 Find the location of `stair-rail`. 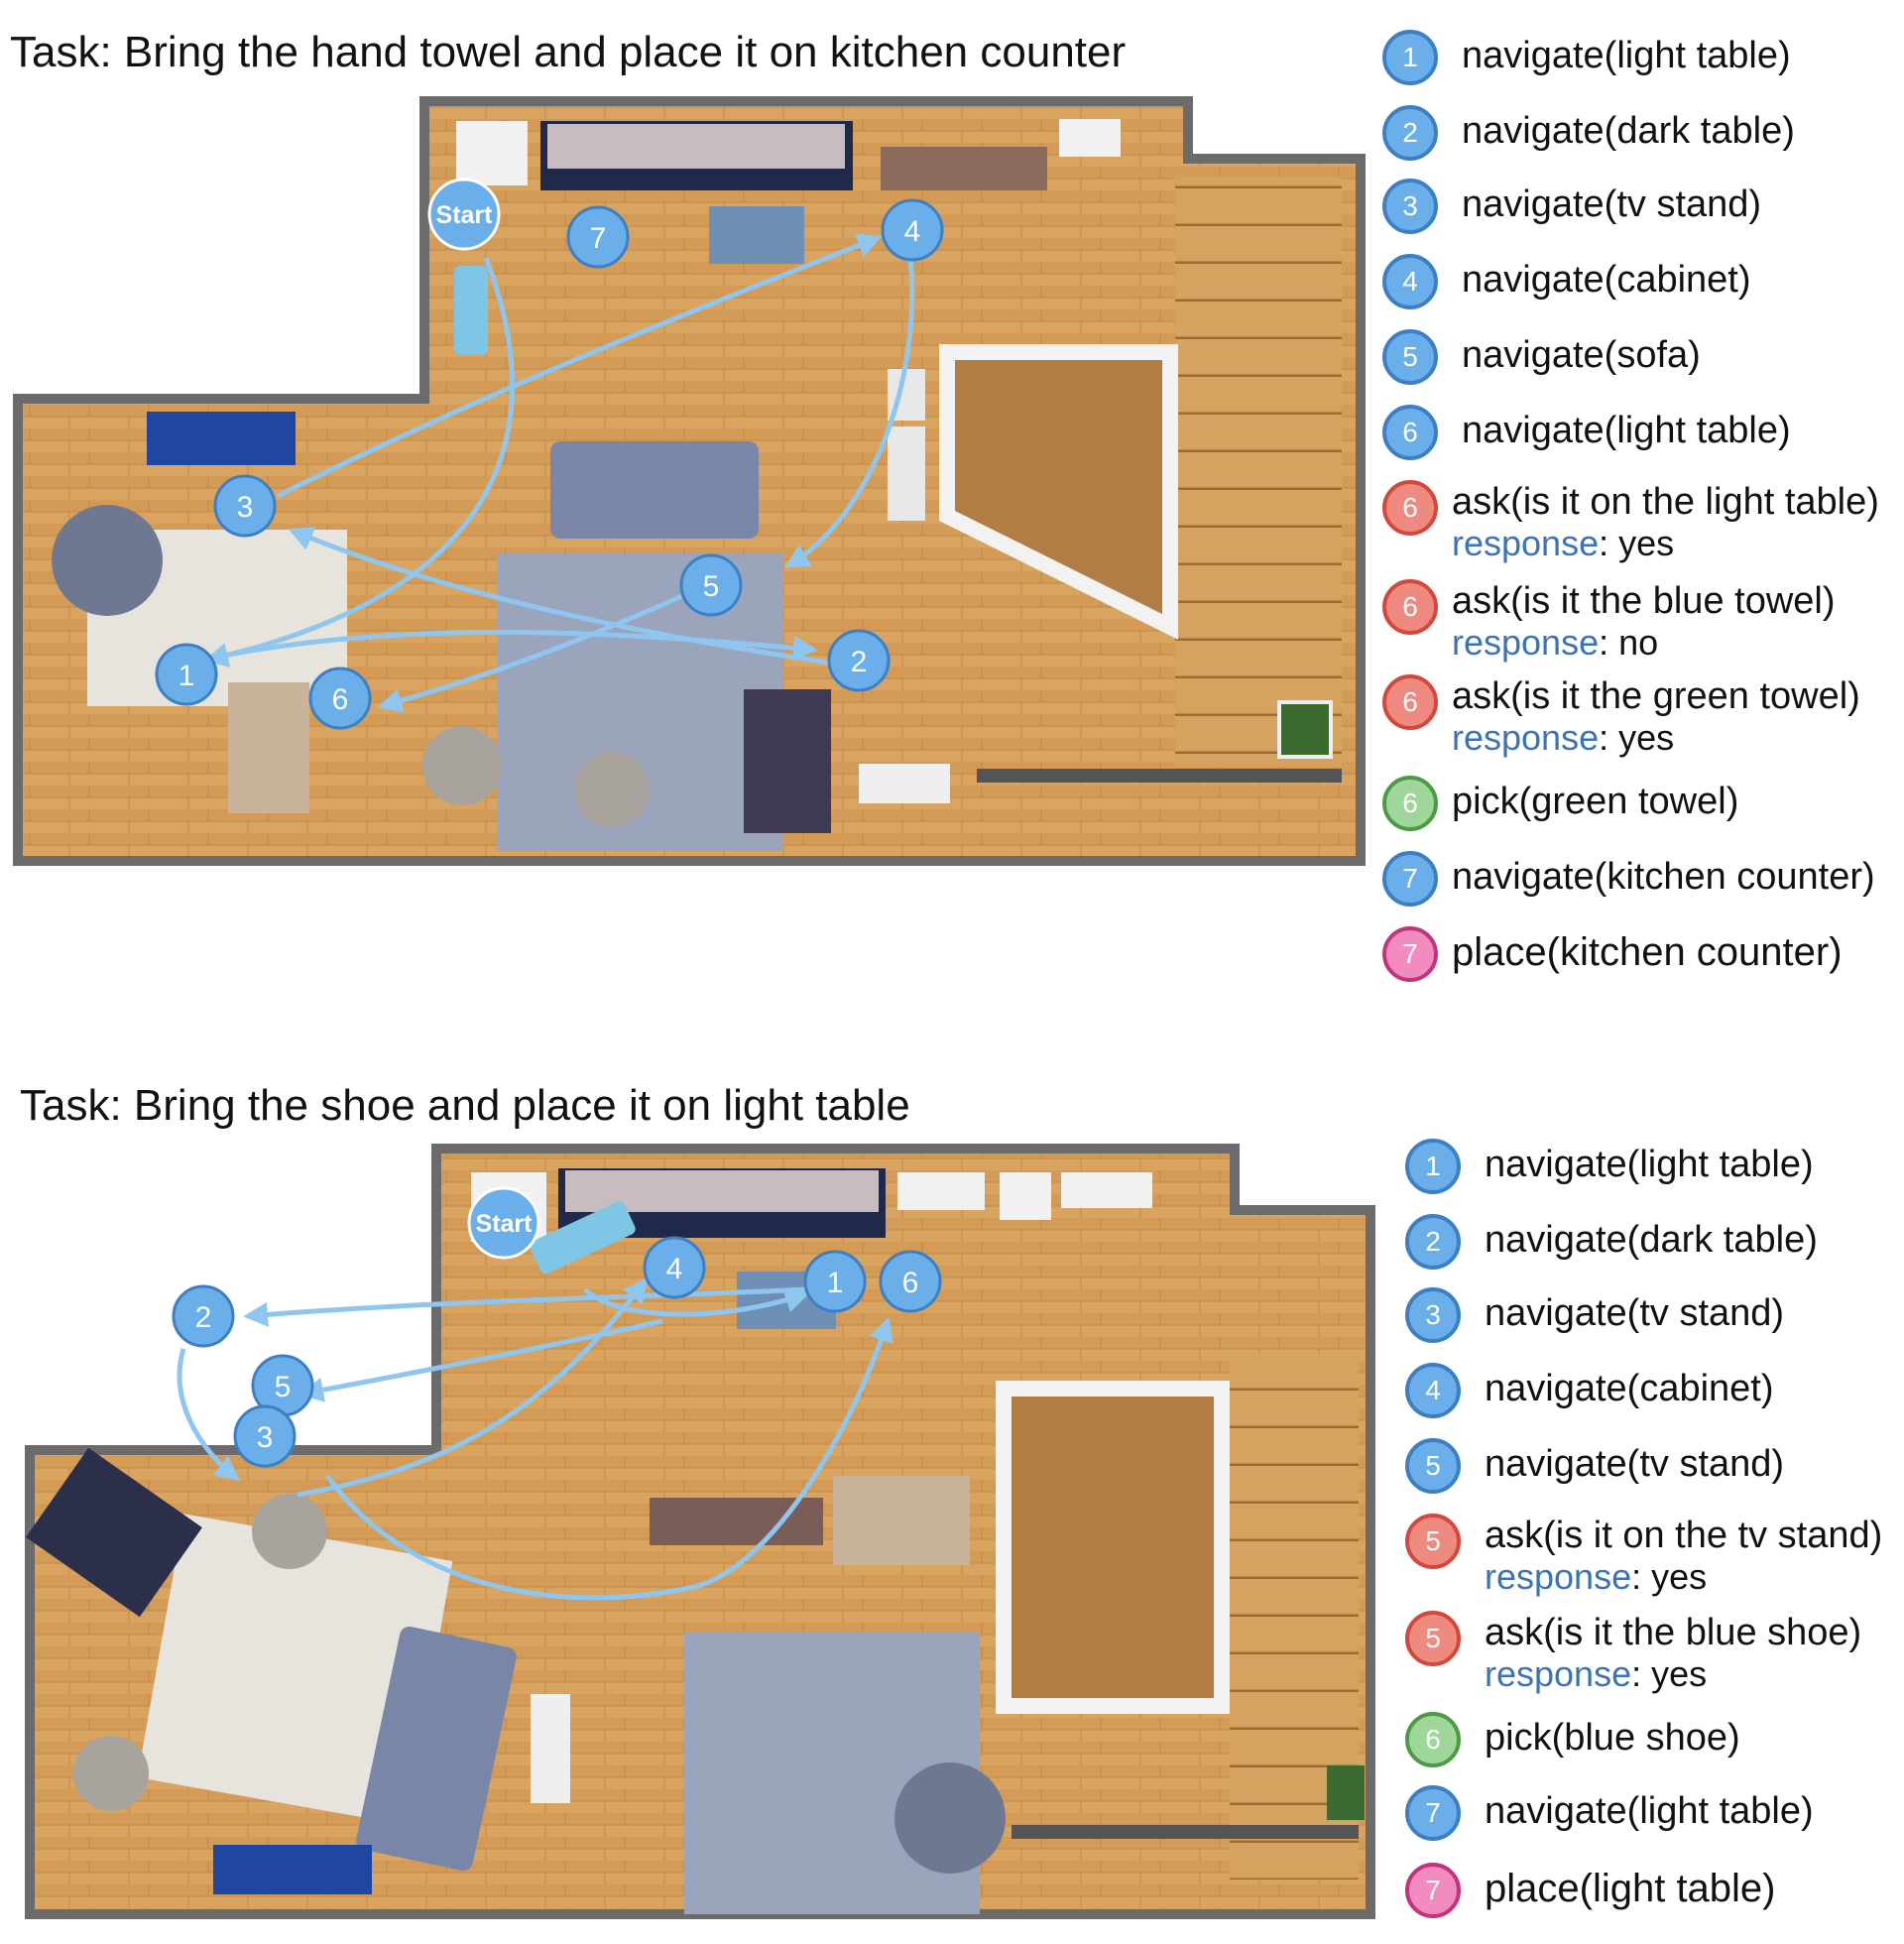

stair-rail is located at coordinates (1159, 776).